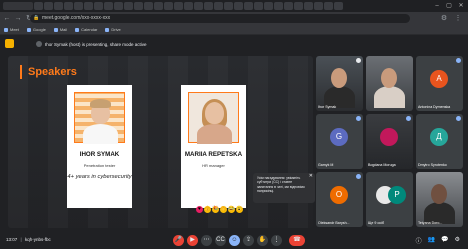  What do you see at coordinates (36, 18) in the screenshot?
I see `lock-icon: 🔒` at bounding box center [36, 18].